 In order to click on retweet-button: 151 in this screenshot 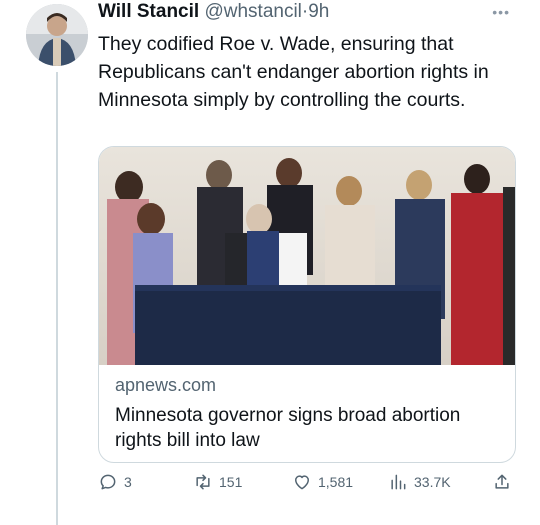, I will do `click(217, 482)`.